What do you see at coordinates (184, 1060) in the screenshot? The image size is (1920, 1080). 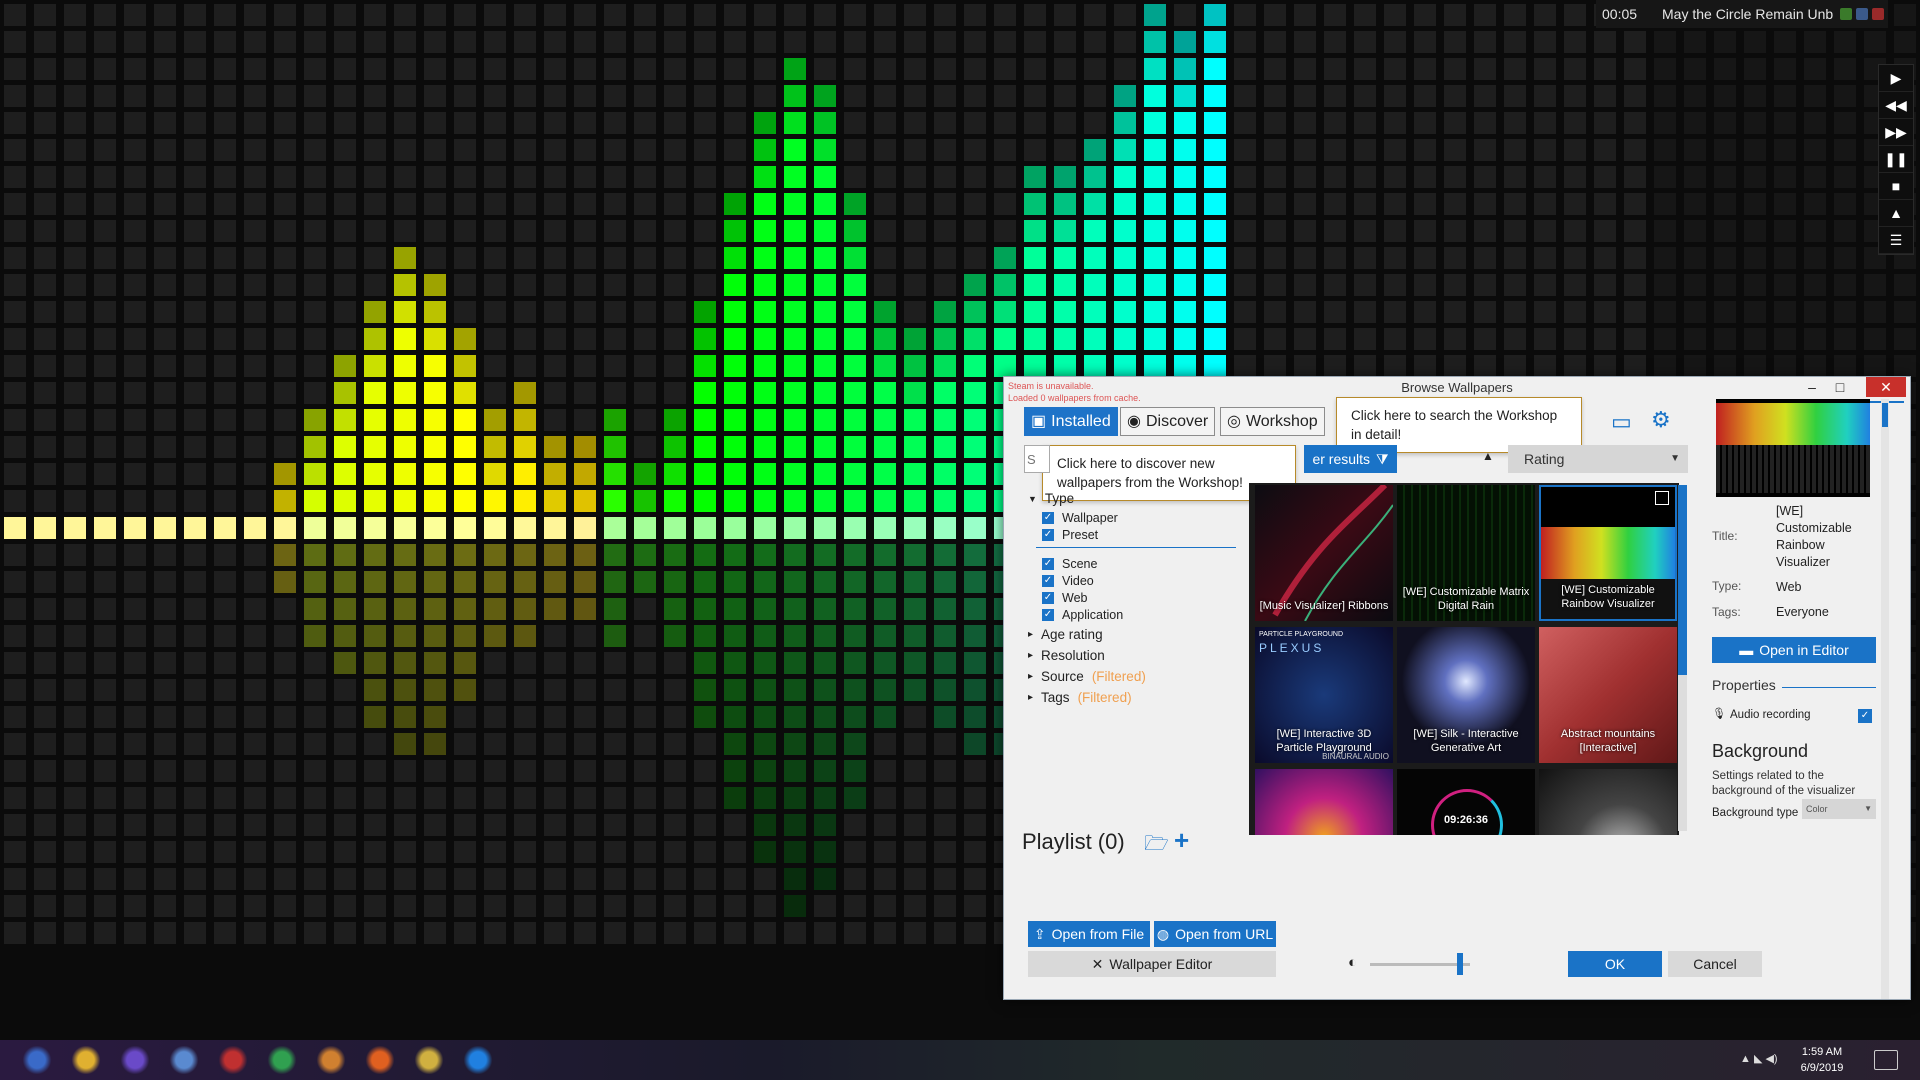 I see `internet-explorer-icon` at bounding box center [184, 1060].